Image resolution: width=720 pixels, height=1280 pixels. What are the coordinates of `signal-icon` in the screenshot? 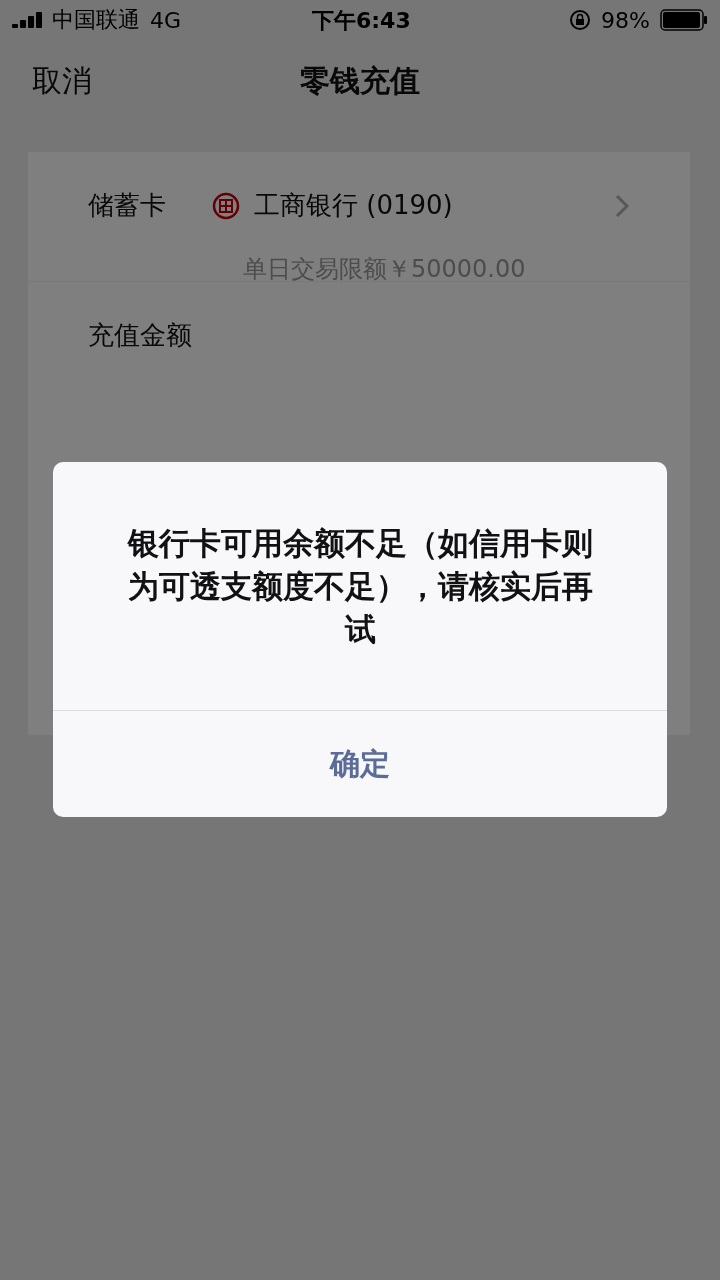 It's located at (27, 20).